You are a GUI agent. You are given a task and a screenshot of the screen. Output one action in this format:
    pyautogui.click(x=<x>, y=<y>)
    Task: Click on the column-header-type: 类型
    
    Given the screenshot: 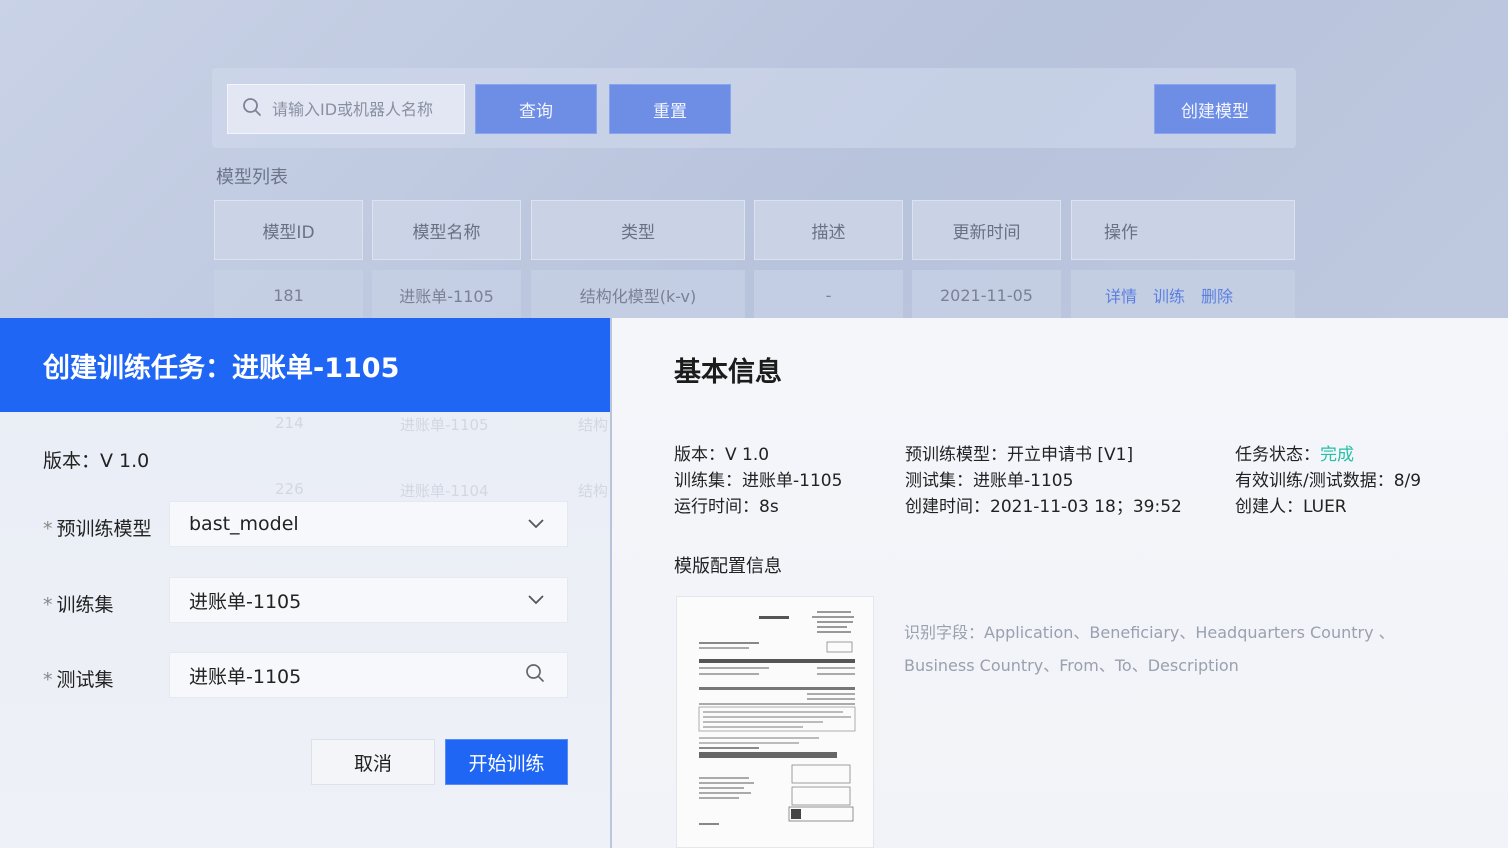 What is the action you would take?
    pyautogui.click(x=638, y=230)
    